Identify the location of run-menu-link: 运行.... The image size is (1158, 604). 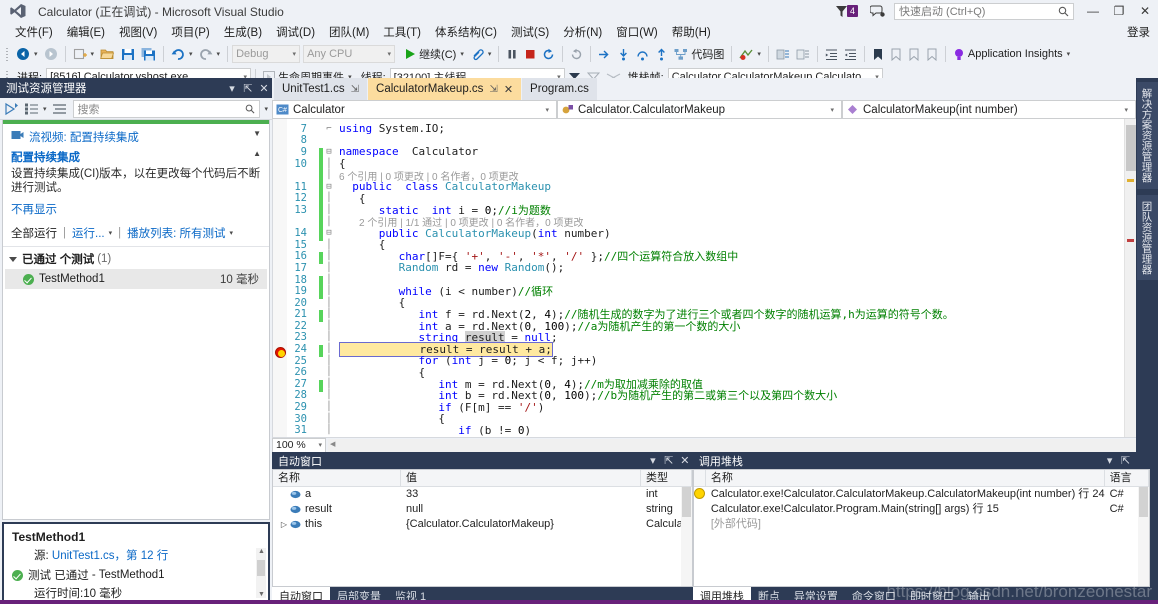
(88, 233).